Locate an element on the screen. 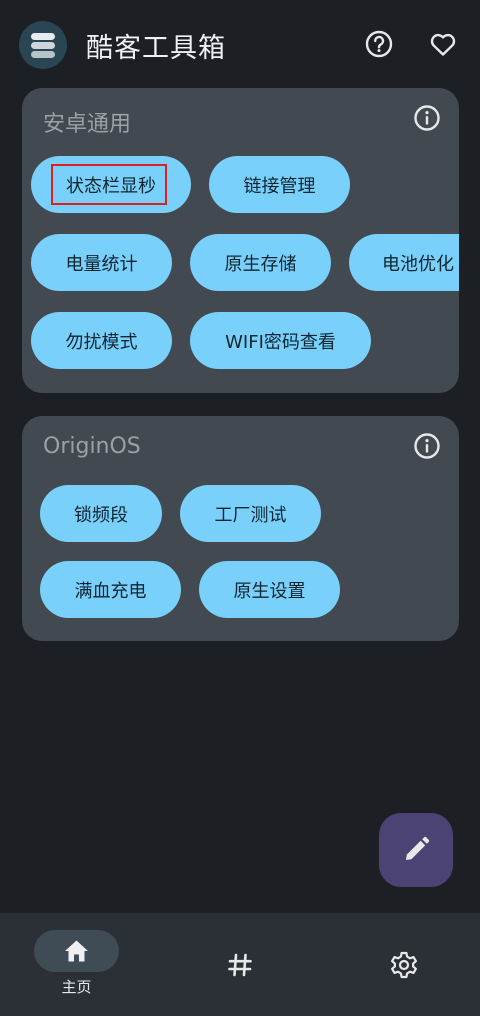  chip-link-management: 链接管理 is located at coordinates (279, 184).